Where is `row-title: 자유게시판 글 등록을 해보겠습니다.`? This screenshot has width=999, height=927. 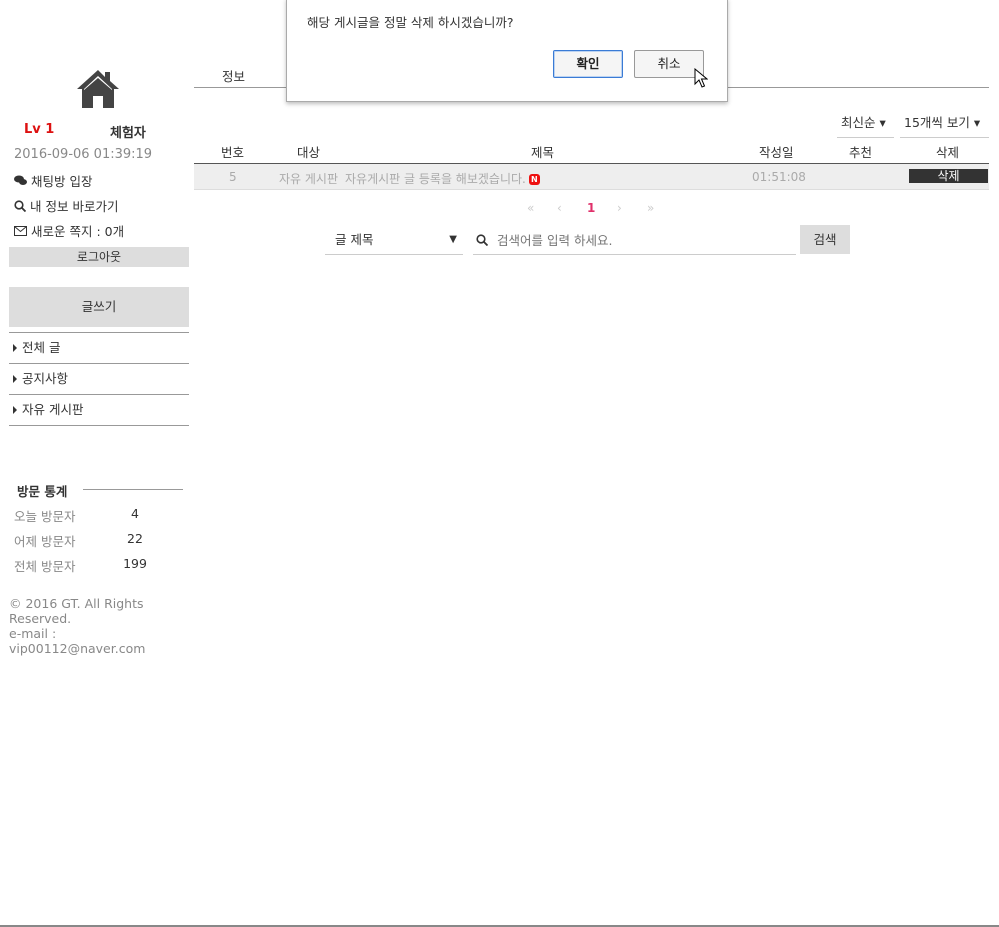
row-title: 자유게시판 글 등록을 해보겠습니다. is located at coordinates (435, 179).